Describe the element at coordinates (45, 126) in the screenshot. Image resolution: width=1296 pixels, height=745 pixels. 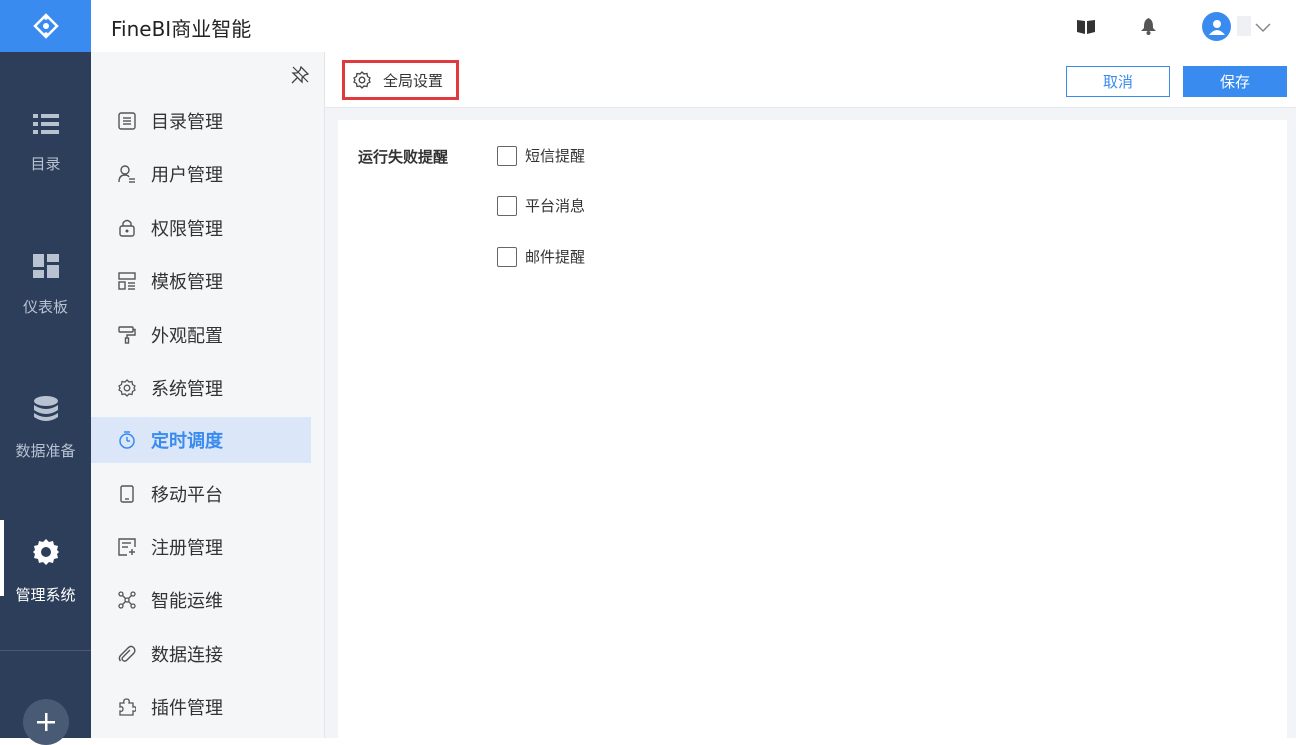
I see `list-icon` at that location.